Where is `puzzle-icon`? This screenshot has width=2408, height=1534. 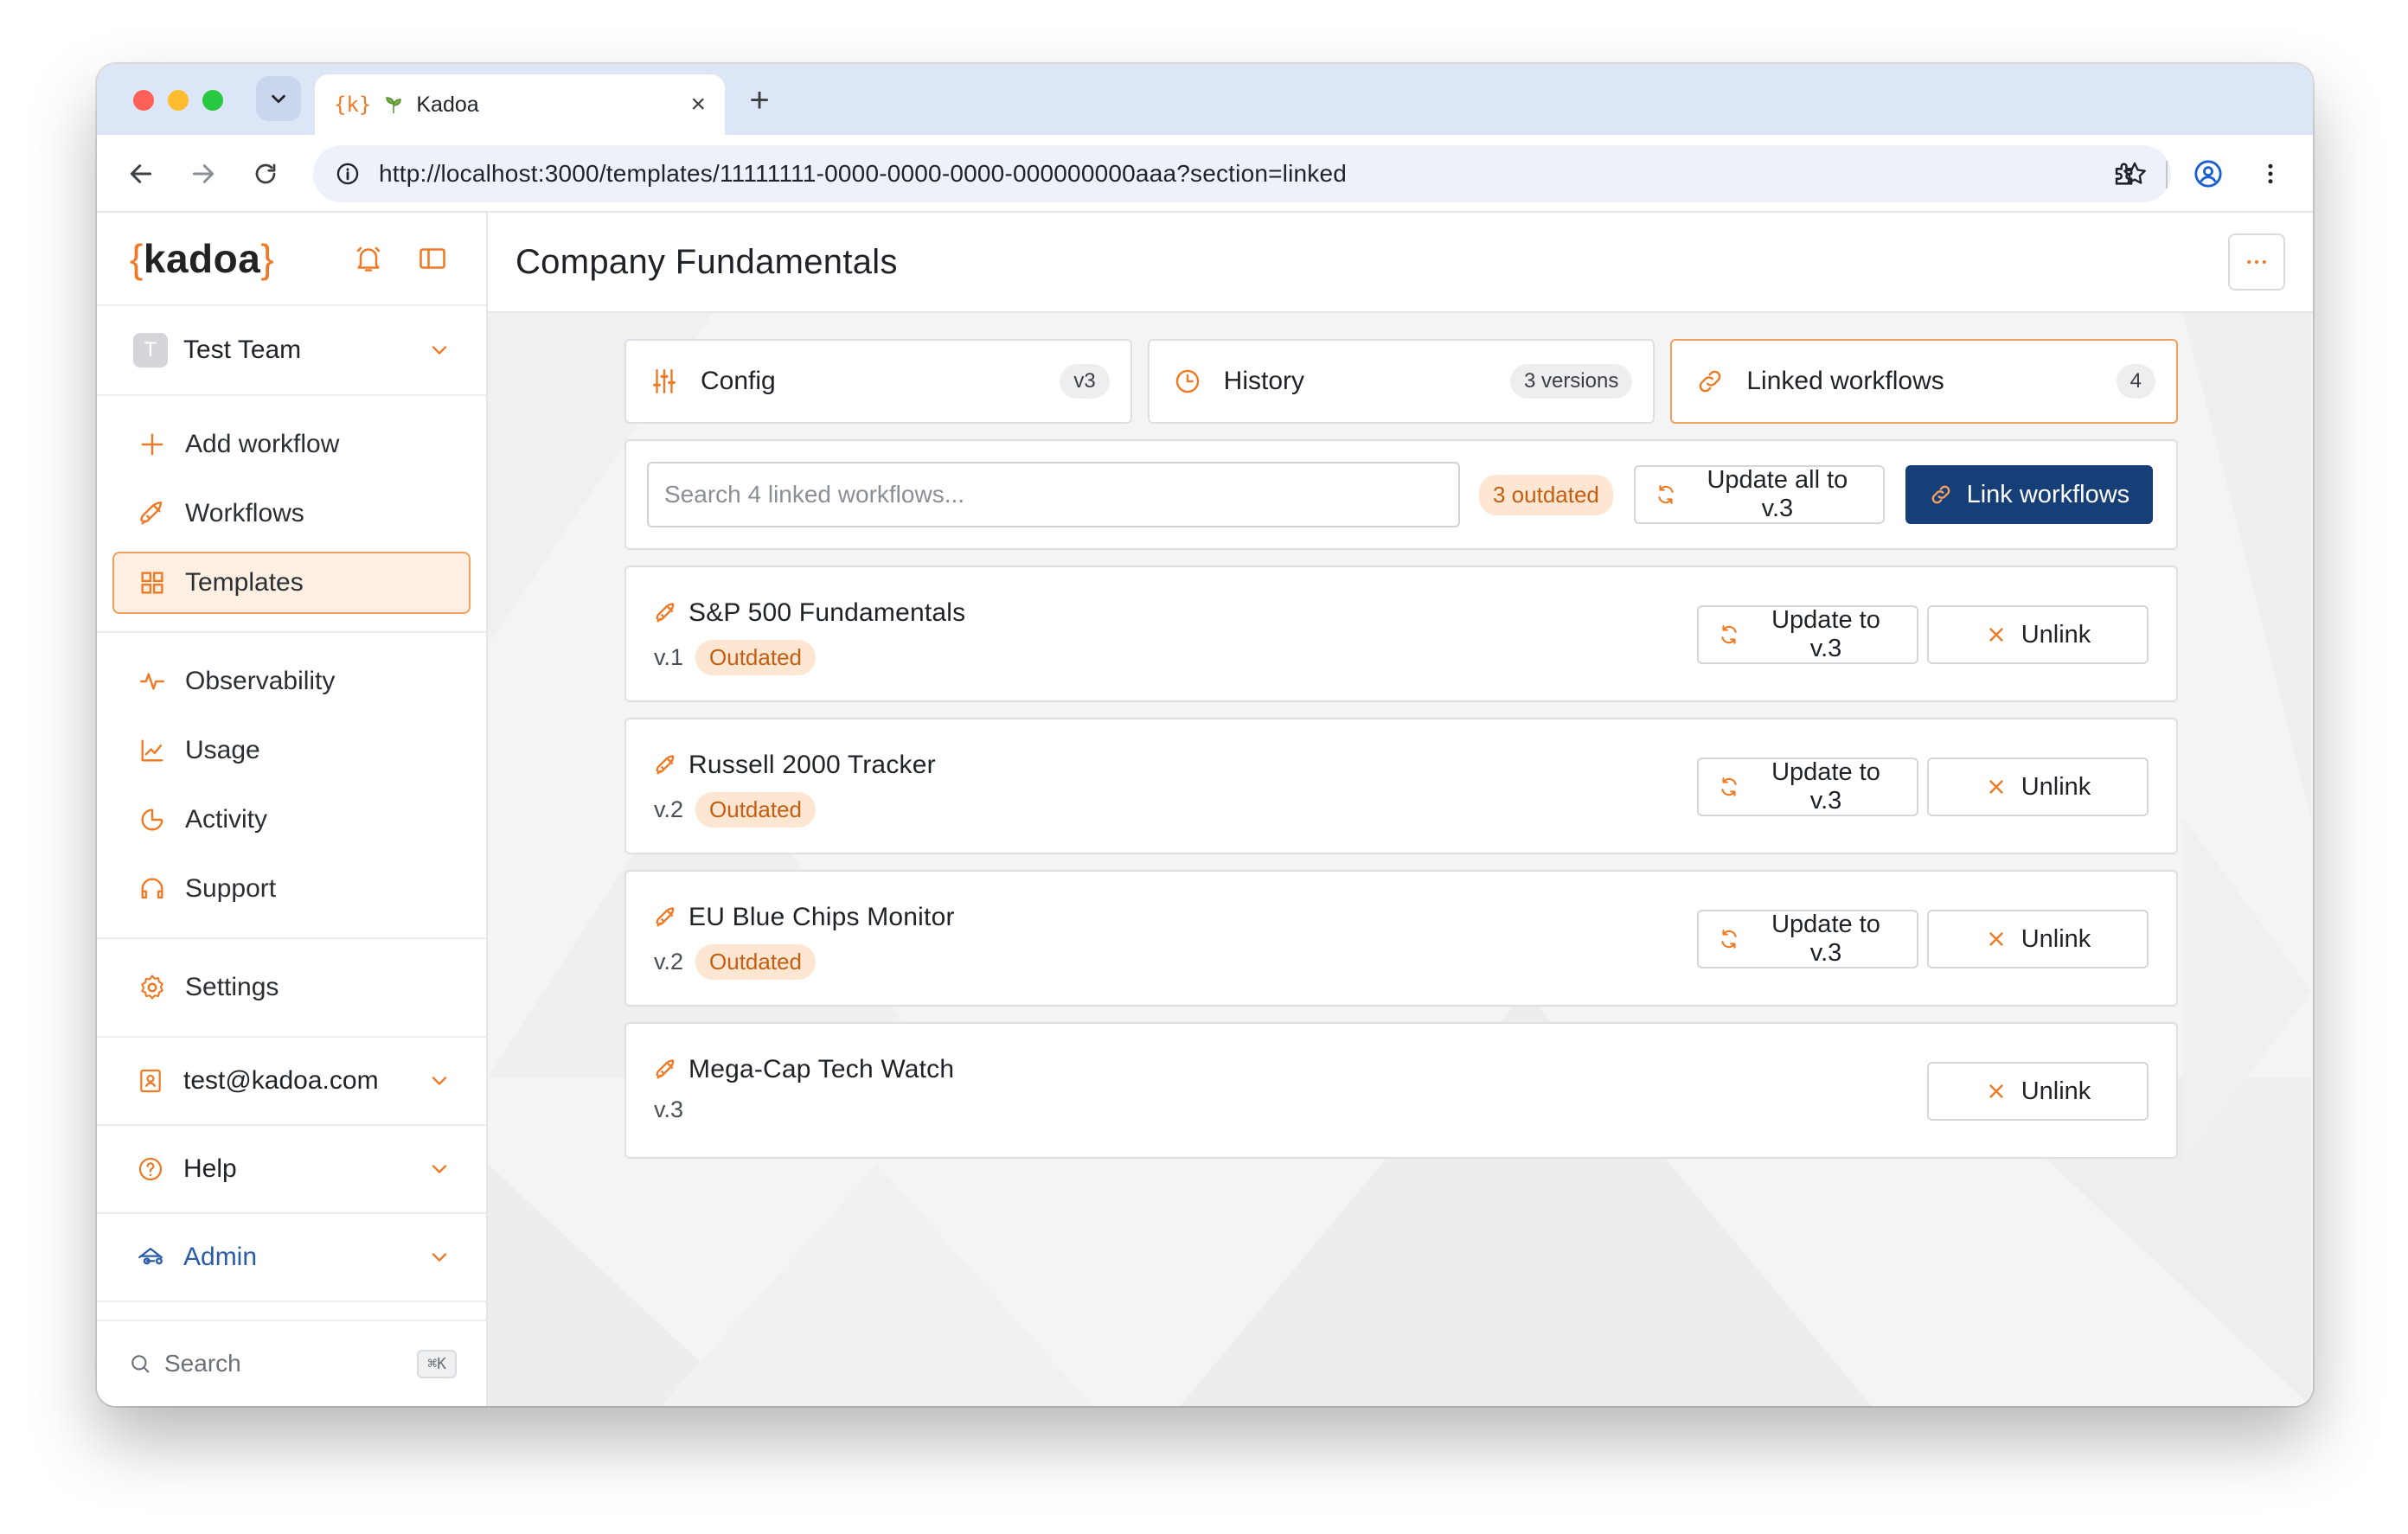 puzzle-icon is located at coordinates (2124, 174).